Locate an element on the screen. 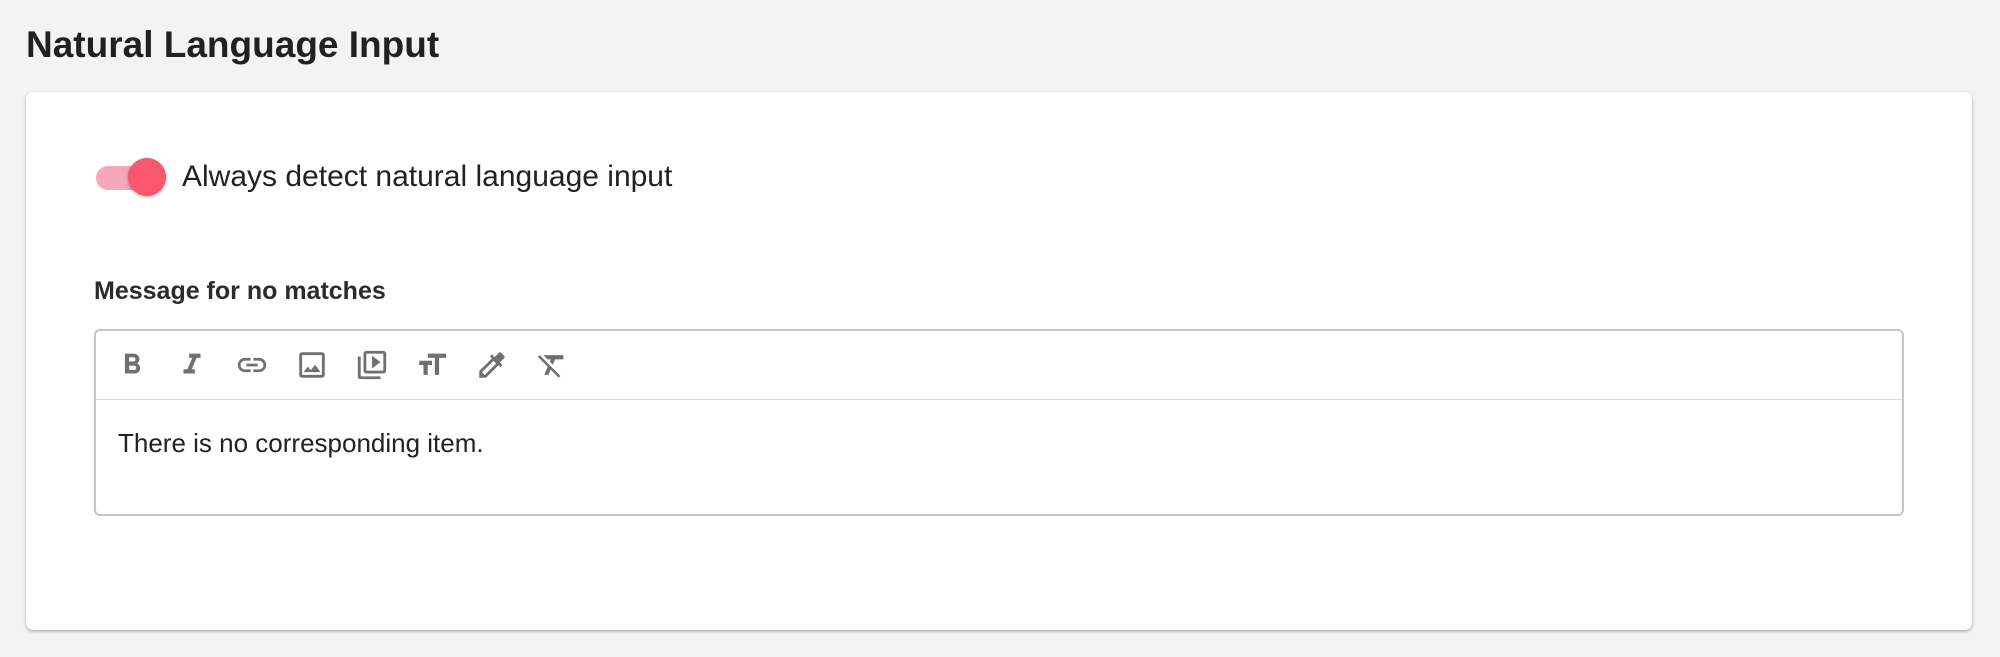 The image size is (2000, 657). bold-button is located at coordinates (132, 365).